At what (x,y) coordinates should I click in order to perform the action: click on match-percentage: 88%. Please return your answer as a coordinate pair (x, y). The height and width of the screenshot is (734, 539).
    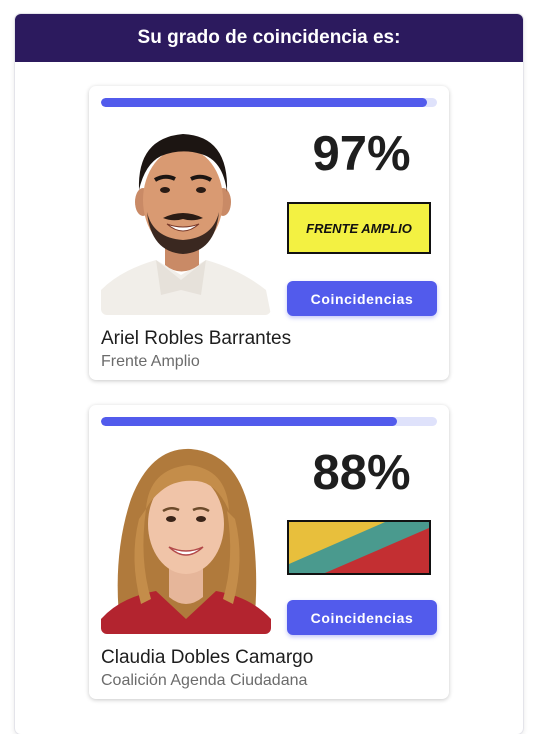
    Looking at the image, I should click on (361, 473).